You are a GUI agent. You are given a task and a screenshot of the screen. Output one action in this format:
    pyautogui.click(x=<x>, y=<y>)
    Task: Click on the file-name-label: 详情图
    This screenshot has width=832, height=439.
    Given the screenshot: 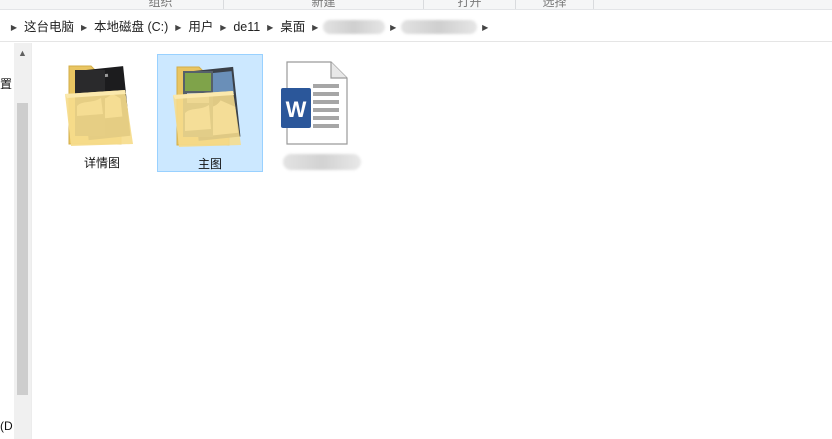 What is the action you would take?
    pyautogui.click(x=102, y=162)
    